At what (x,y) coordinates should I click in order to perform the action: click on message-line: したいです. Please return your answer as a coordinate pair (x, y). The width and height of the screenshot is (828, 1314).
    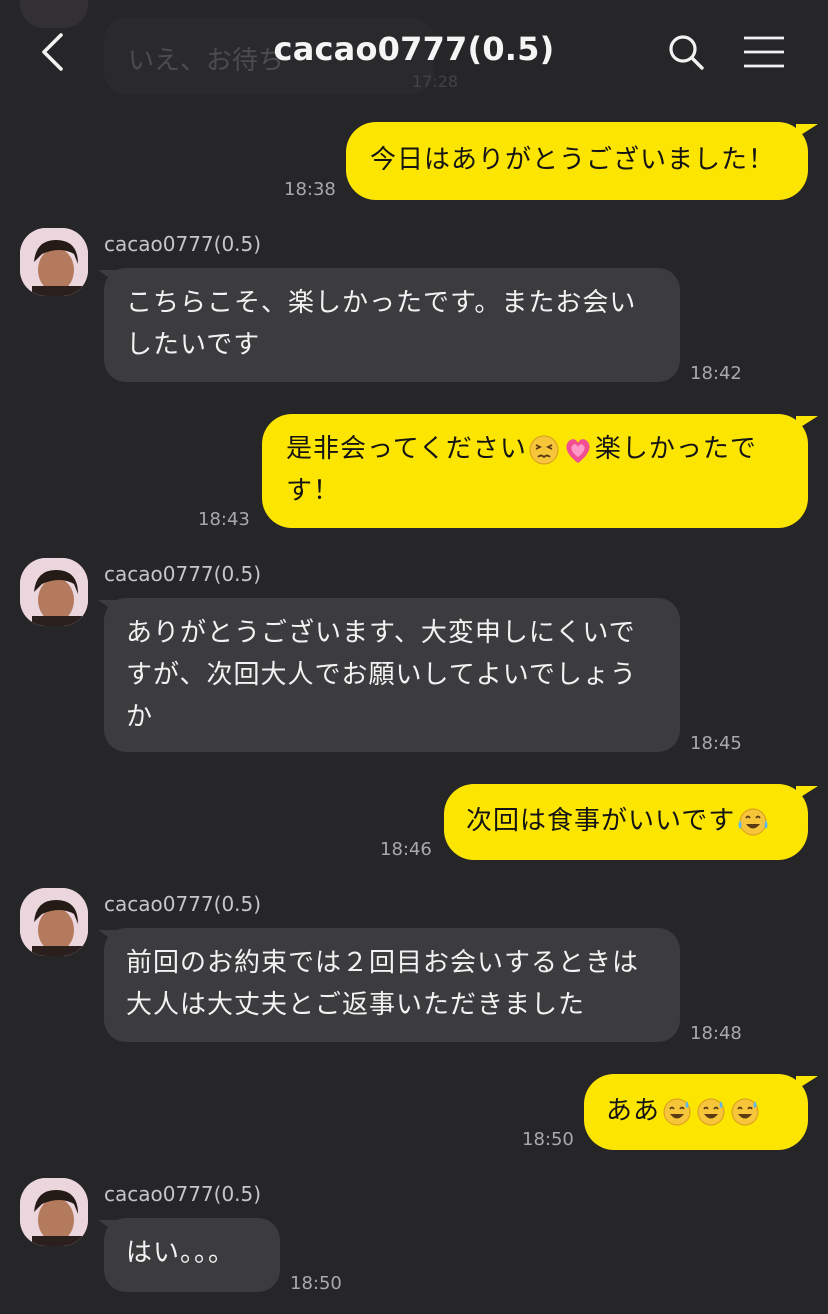
    Looking at the image, I should click on (193, 345).